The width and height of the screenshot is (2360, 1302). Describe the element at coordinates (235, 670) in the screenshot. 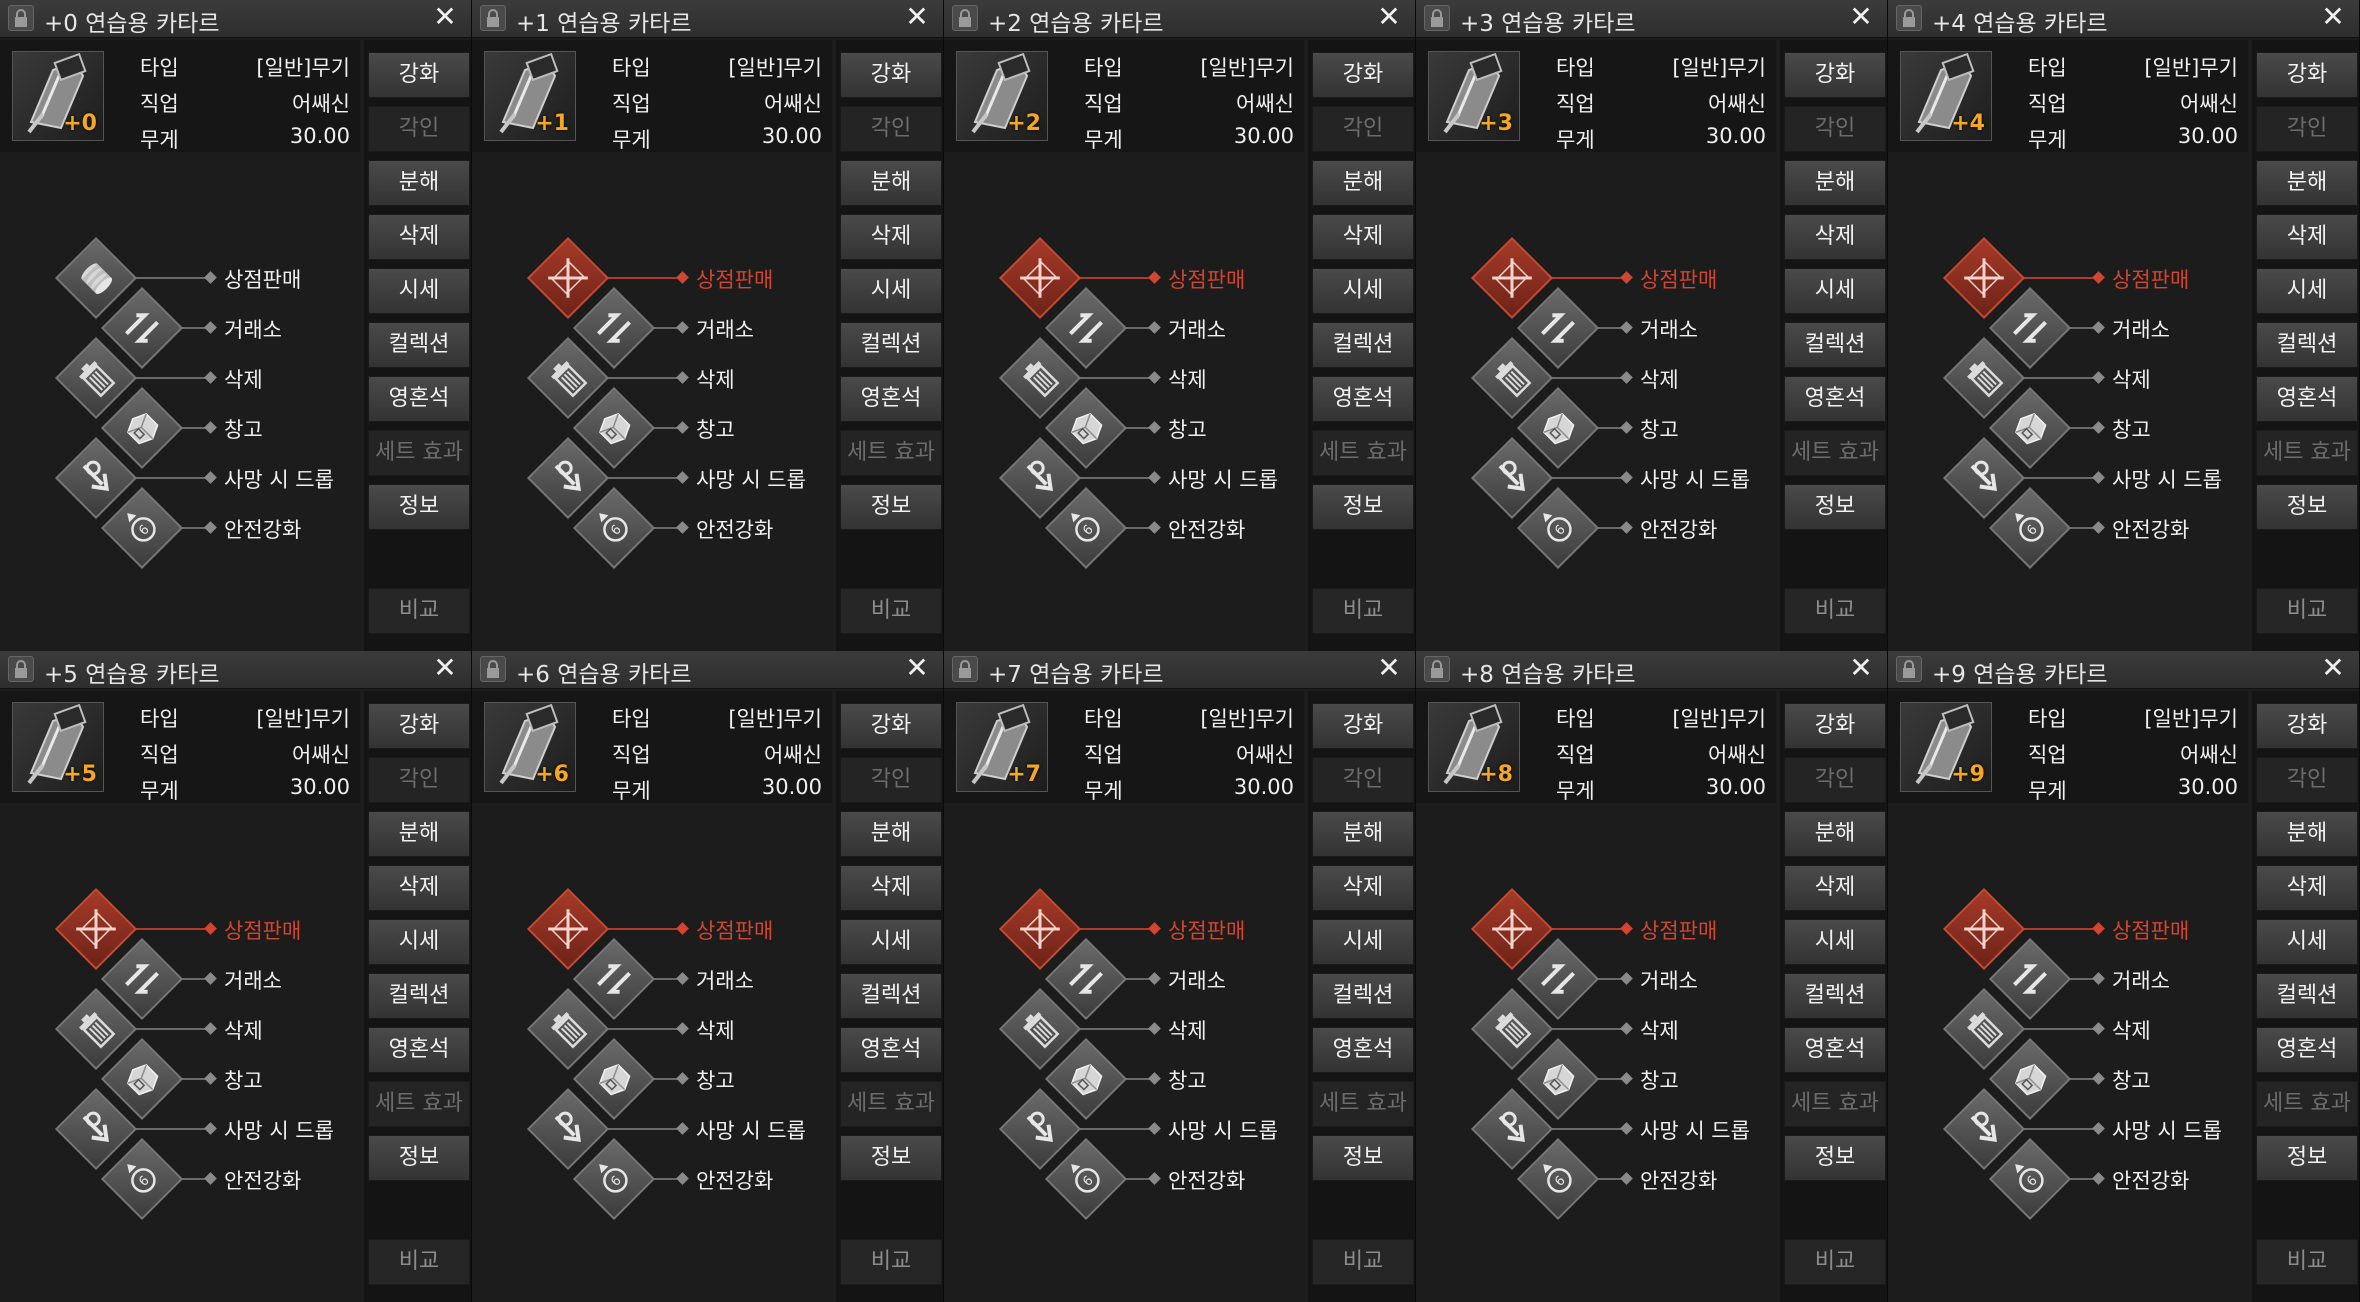

I see `title-bar: +5 연습용 카타르 ✕` at that location.